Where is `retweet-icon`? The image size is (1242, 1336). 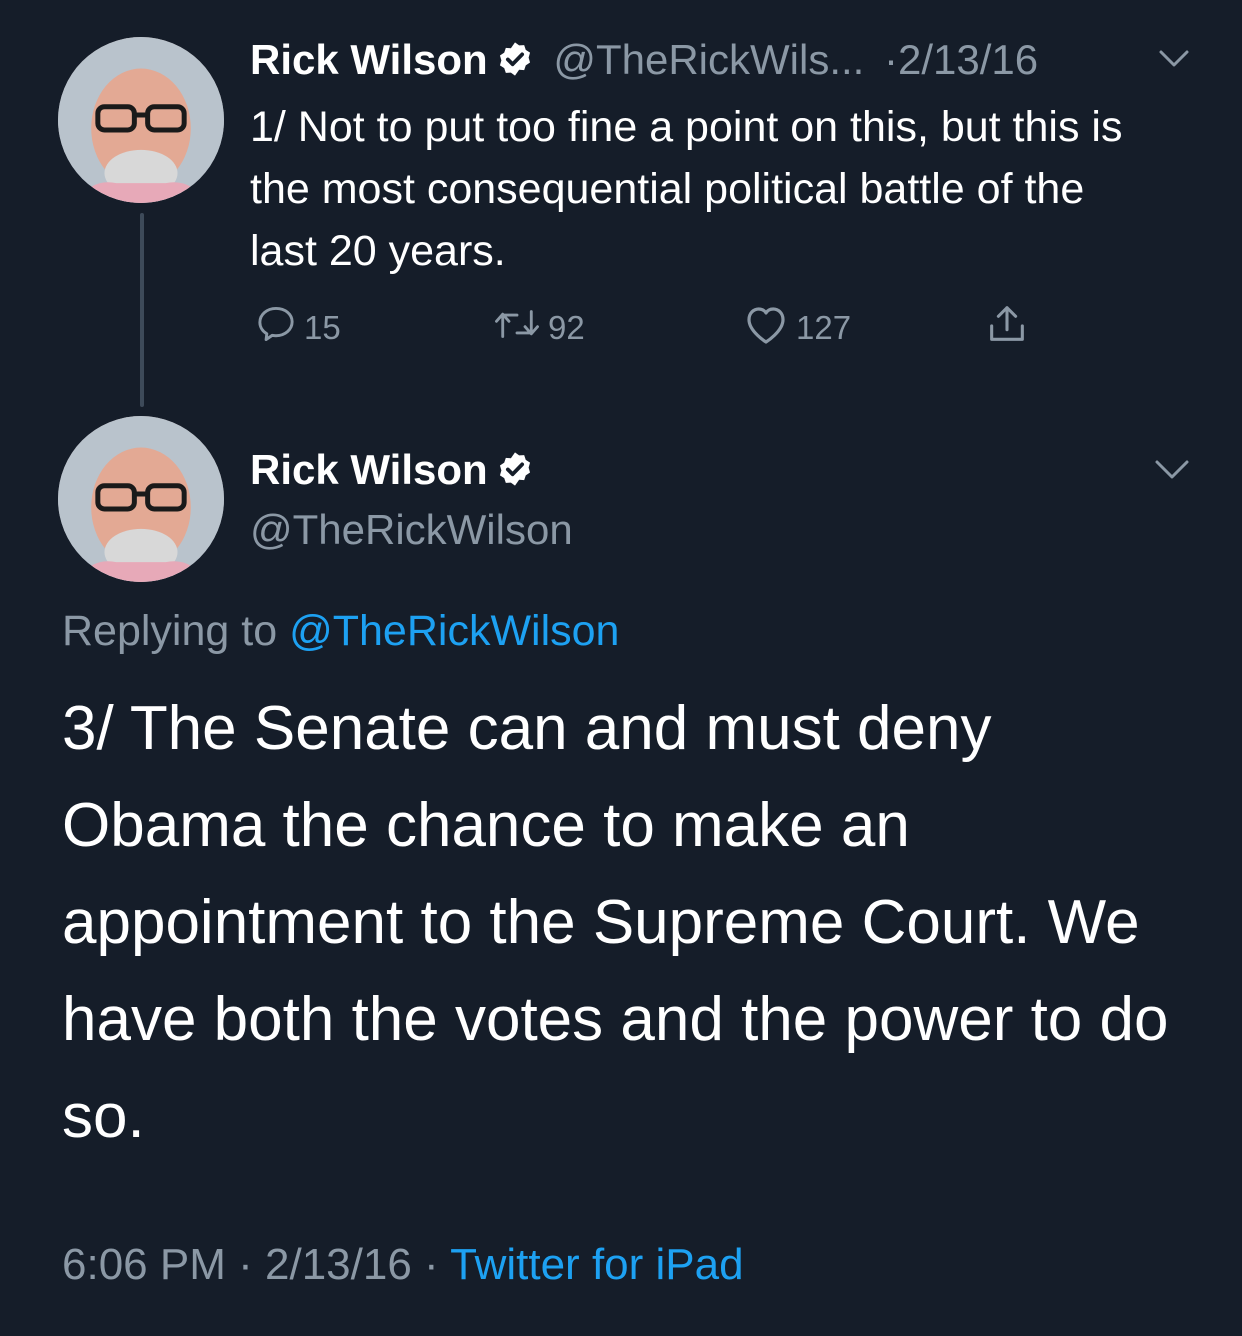 retweet-icon is located at coordinates (517, 328).